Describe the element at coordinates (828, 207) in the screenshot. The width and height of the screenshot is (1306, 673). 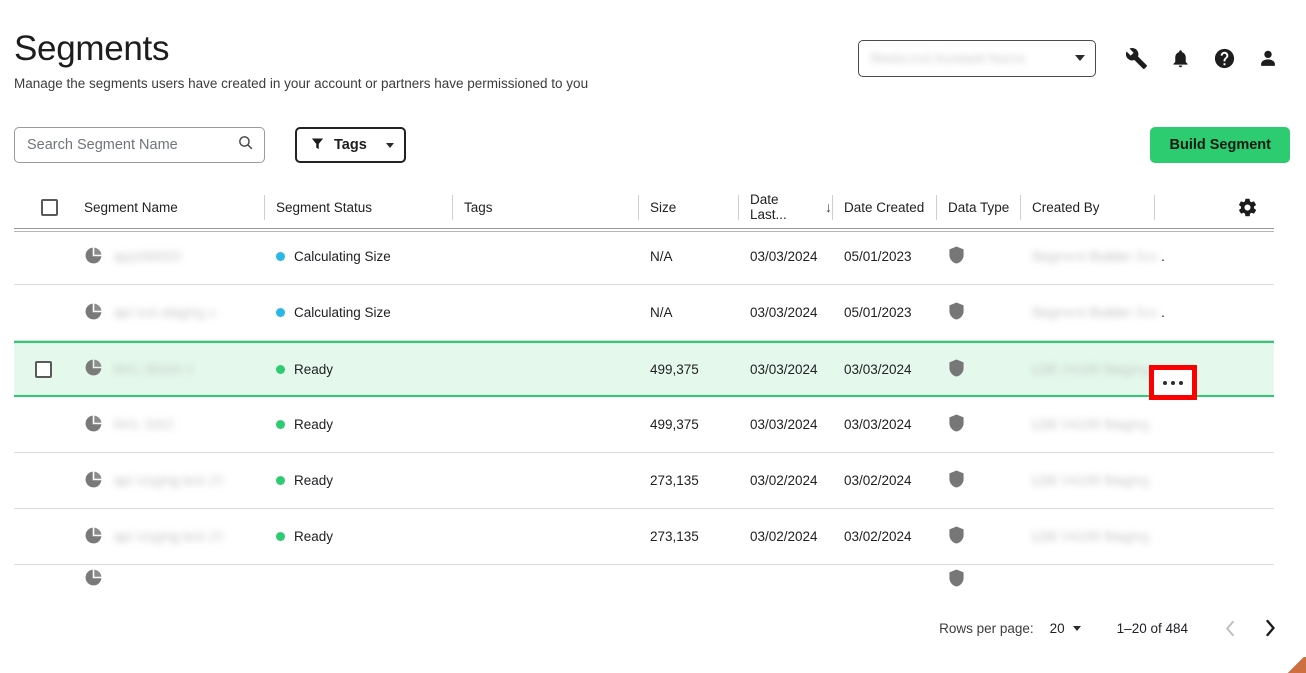
I see `sort-descending-icon: ↓` at that location.